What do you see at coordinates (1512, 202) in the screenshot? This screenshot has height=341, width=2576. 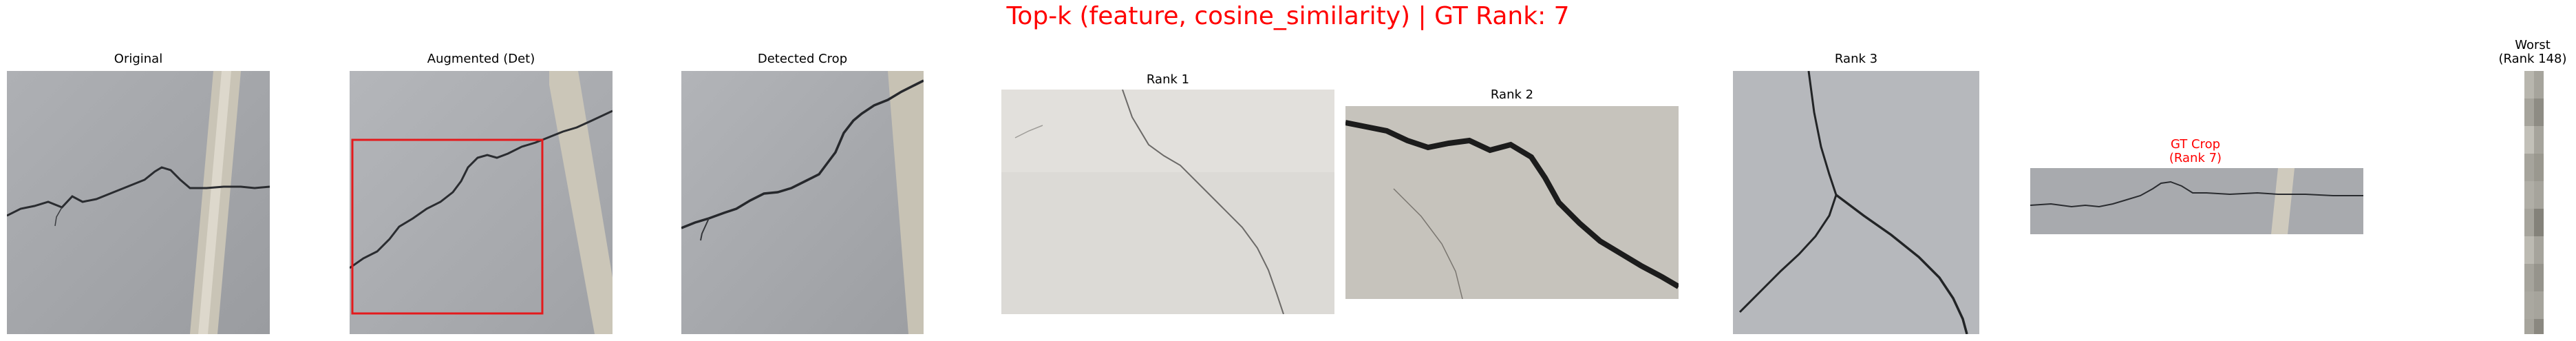 I see `rank2-image` at bounding box center [1512, 202].